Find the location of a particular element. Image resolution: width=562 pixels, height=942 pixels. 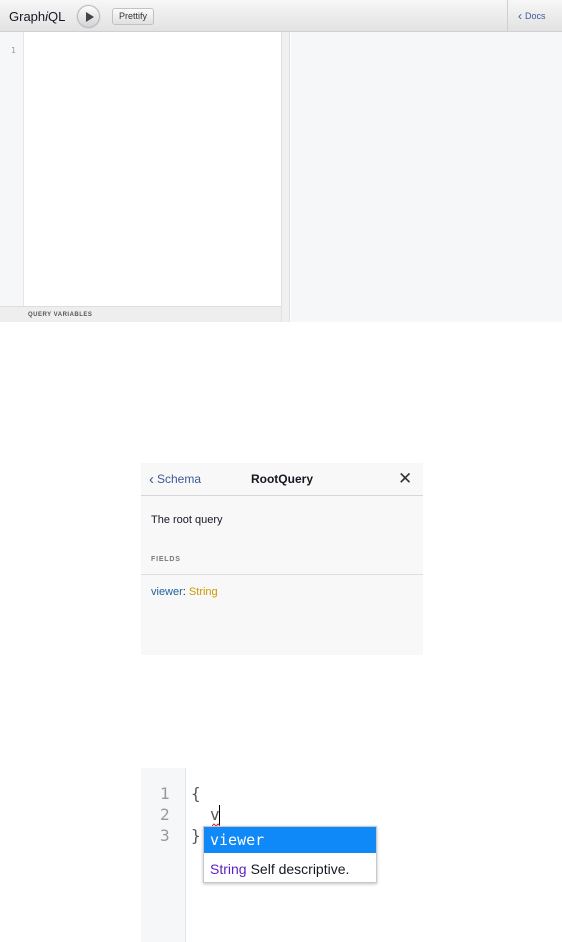

divider is located at coordinates (282, 574).